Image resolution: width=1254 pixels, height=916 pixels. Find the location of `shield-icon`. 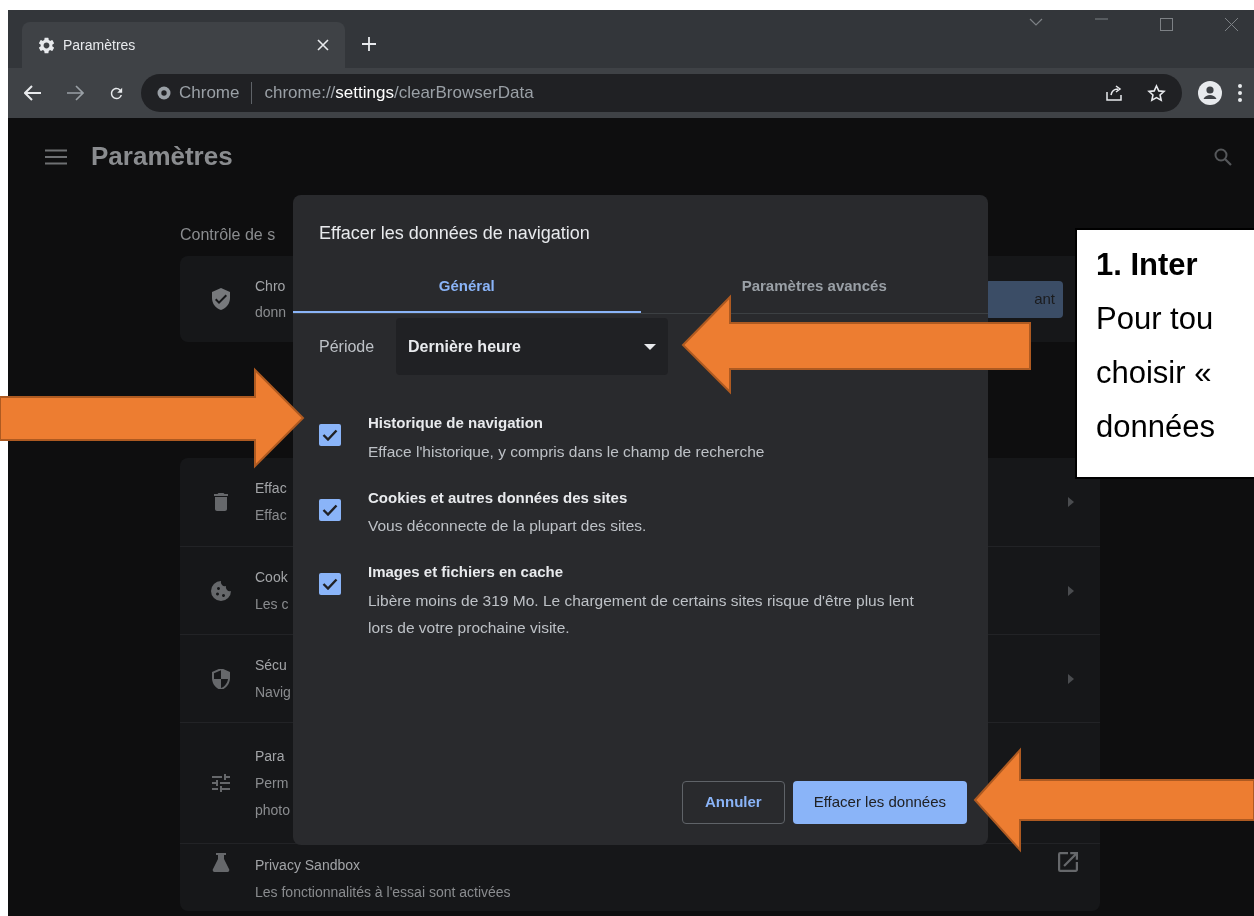

shield-icon is located at coordinates (221, 678).